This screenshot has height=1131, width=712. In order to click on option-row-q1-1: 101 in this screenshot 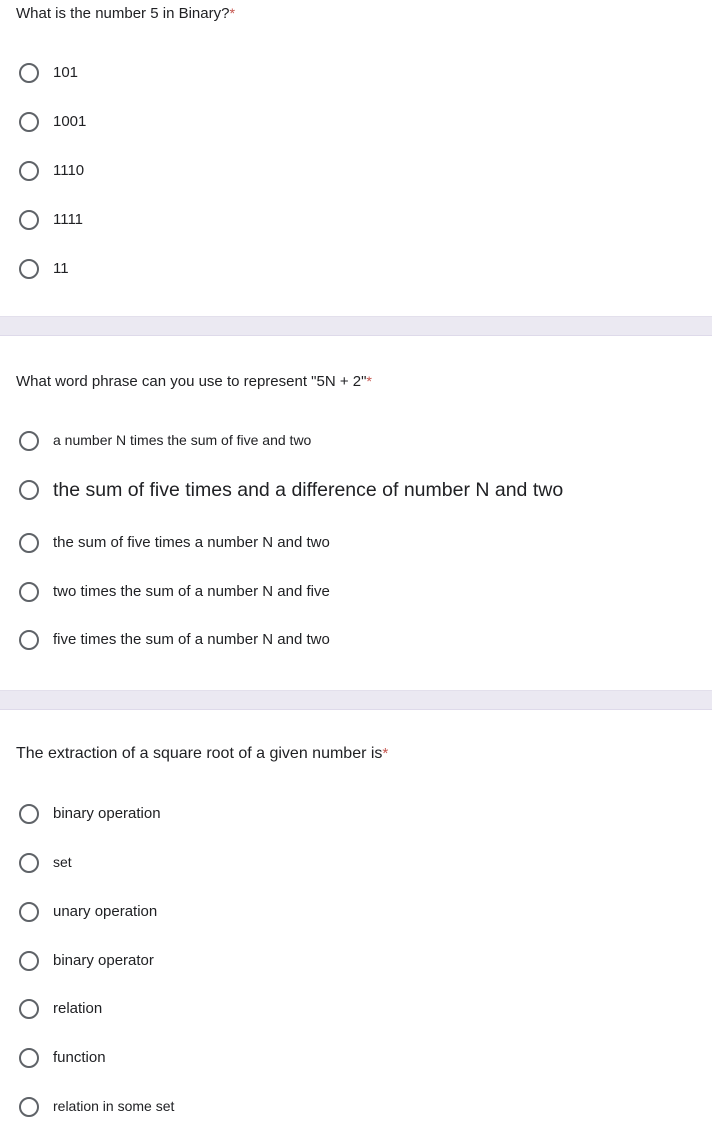, I will do `click(356, 73)`.